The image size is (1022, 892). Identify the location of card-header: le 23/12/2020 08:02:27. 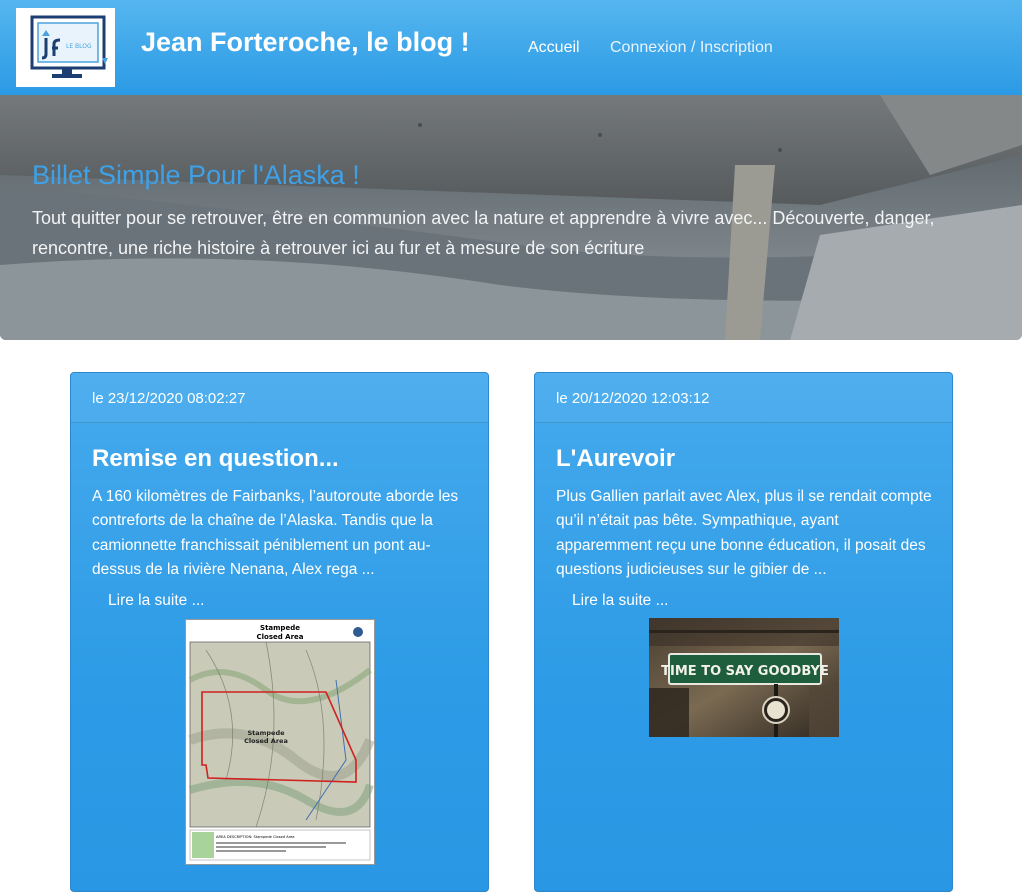
(279, 398).